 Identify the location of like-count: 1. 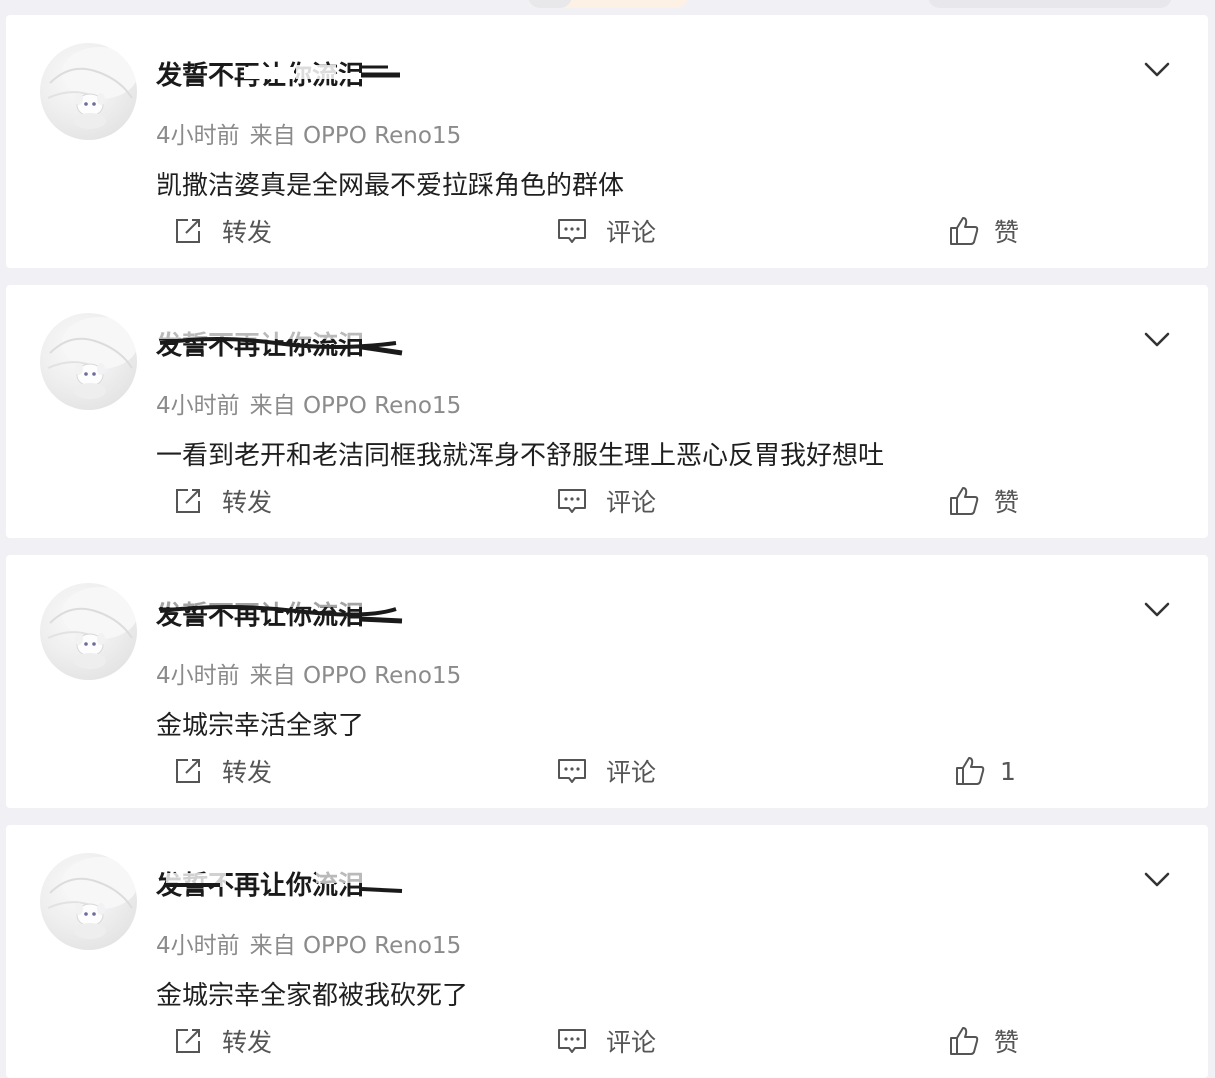
(1008, 771).